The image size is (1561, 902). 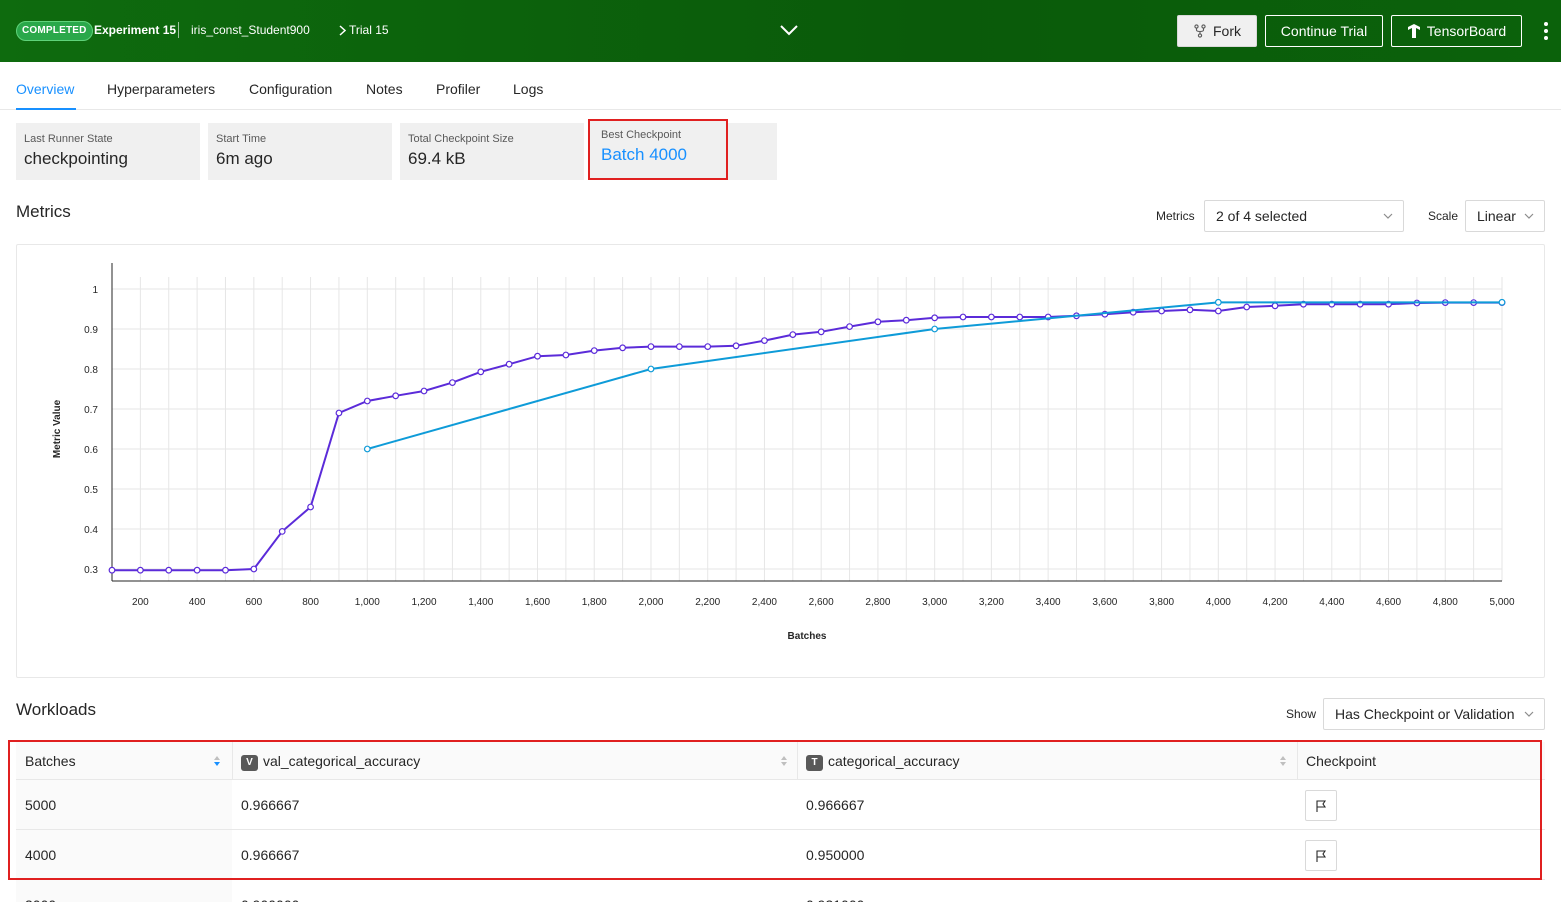 I want to click on metrics-label: Metrics, so click(x=1175, y=216).